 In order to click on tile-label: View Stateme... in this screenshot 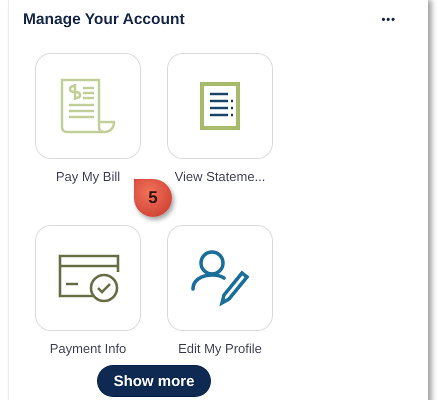, I will do `click(220, 177)`.